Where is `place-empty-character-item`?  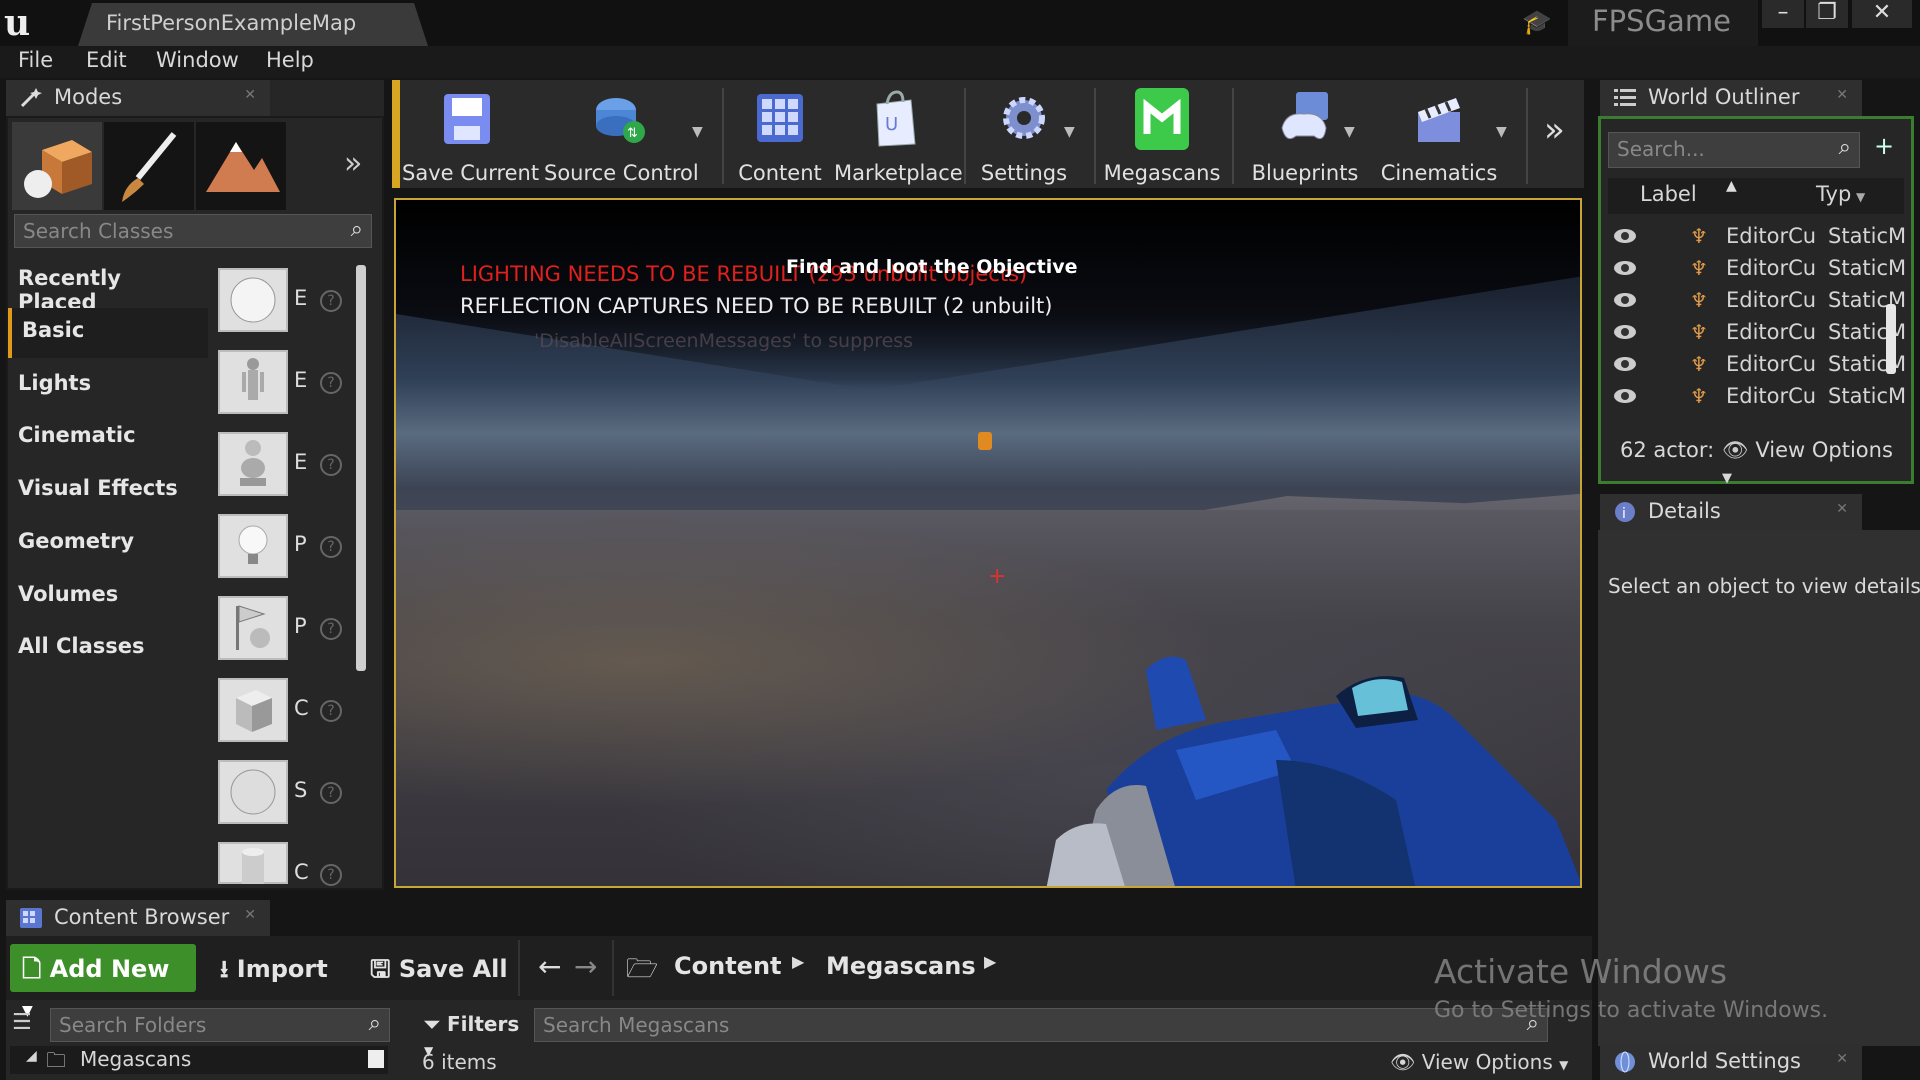
place-empty-character-item is located at coordinates (253, 382).